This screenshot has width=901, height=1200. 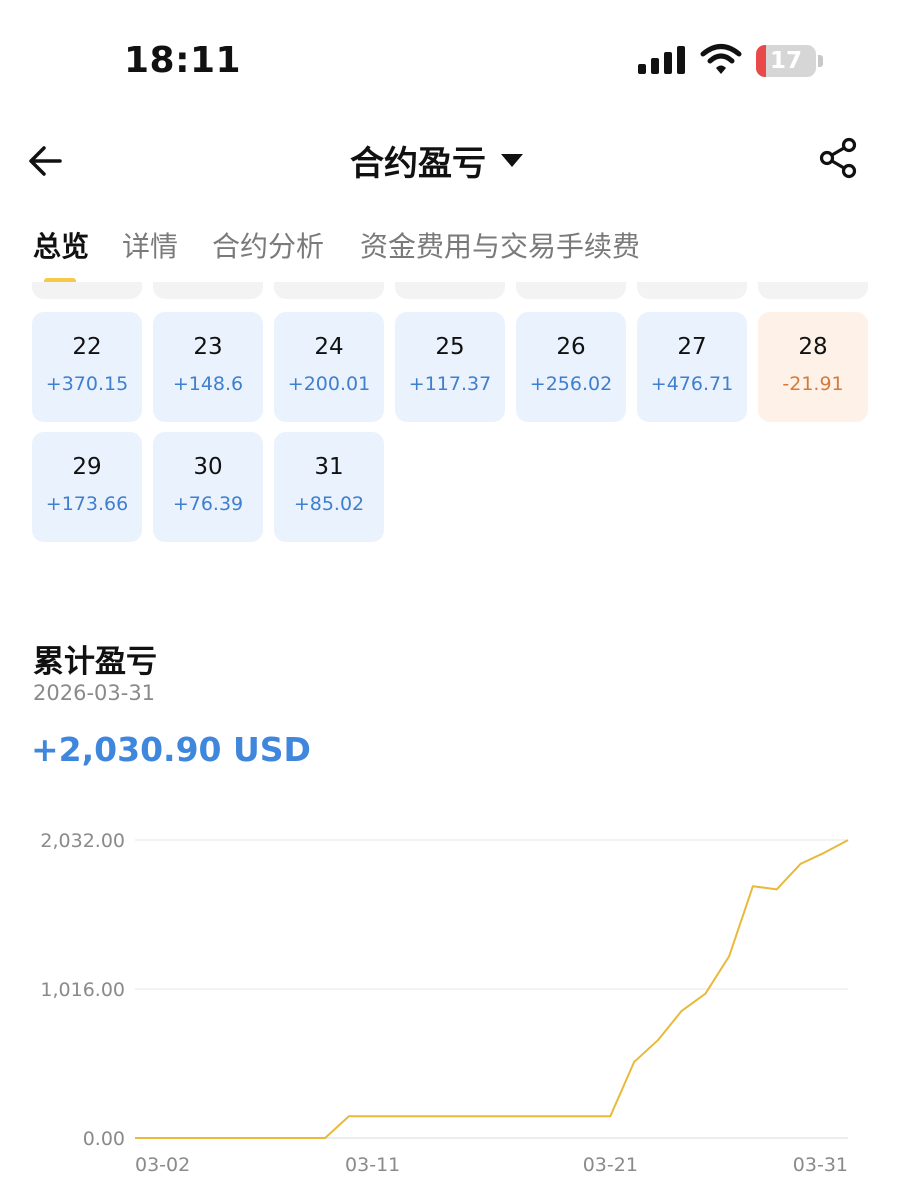 What do you see at coordinates (171, 749) in the screenshot?
I see `cumulative-pnl-total: +2,030.90 USD` at bounding box center [171, 749].